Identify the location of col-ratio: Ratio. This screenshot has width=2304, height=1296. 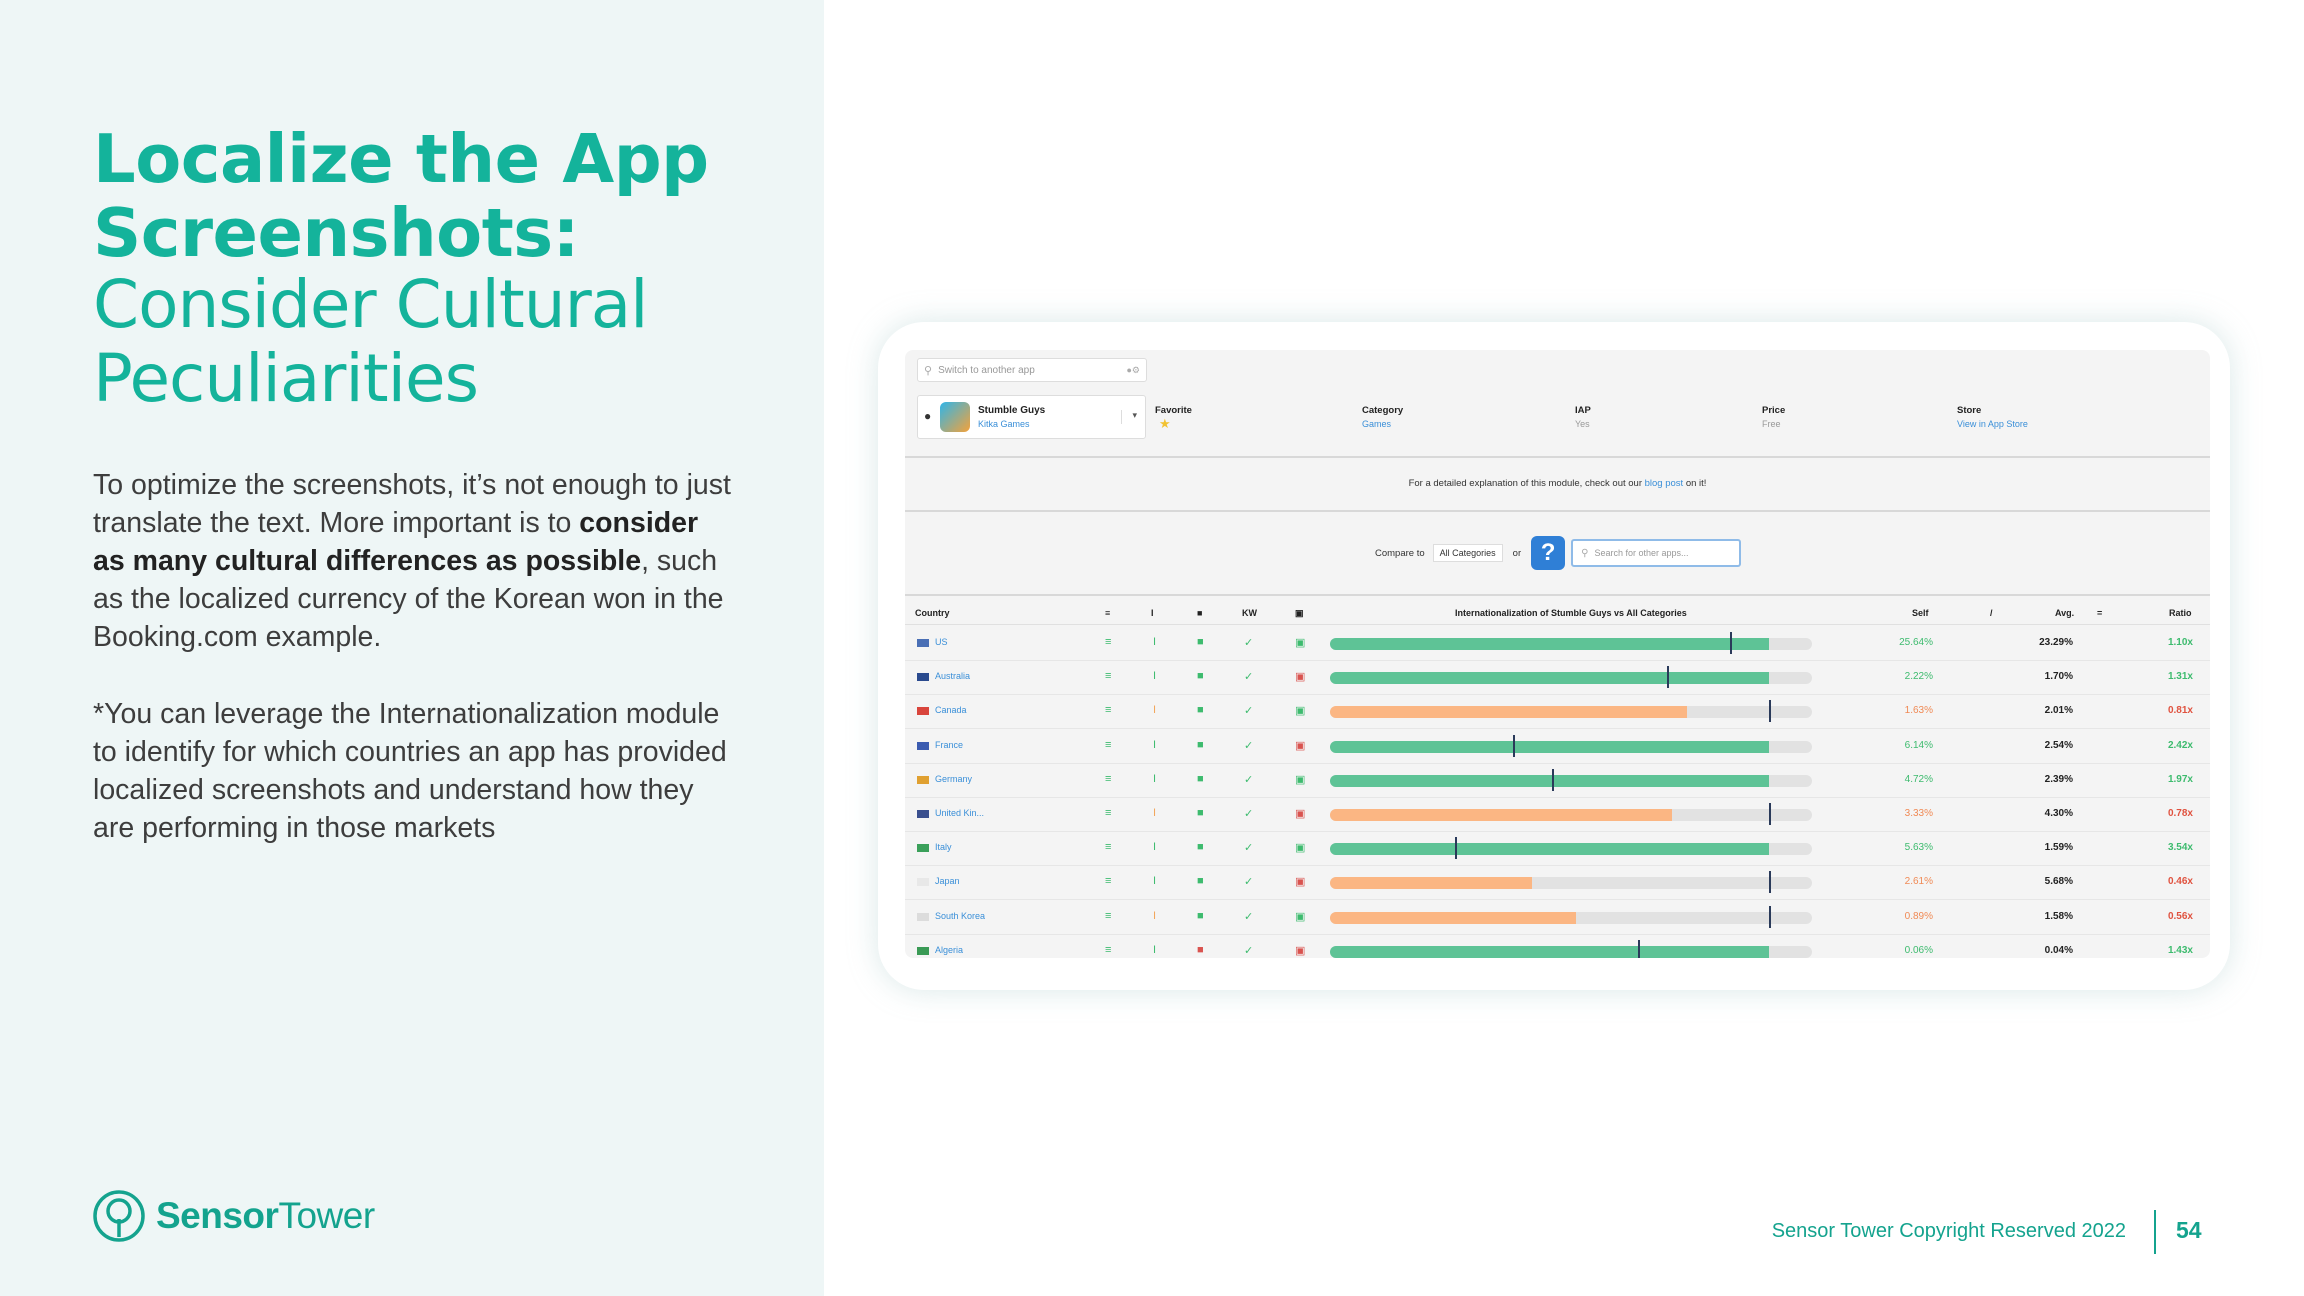
(2180, 613).